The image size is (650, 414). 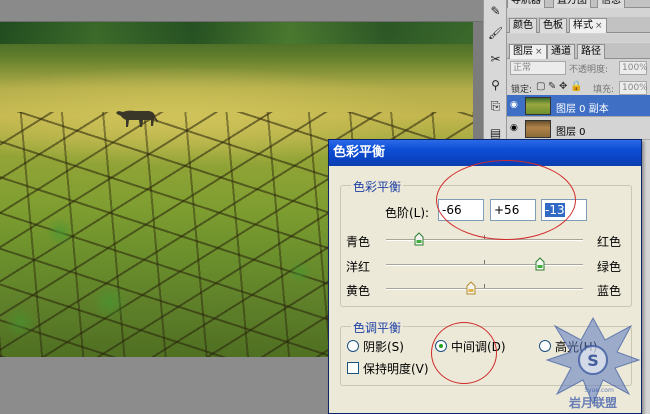 I want to click on radio-shadows, so click(x=353, y=346).